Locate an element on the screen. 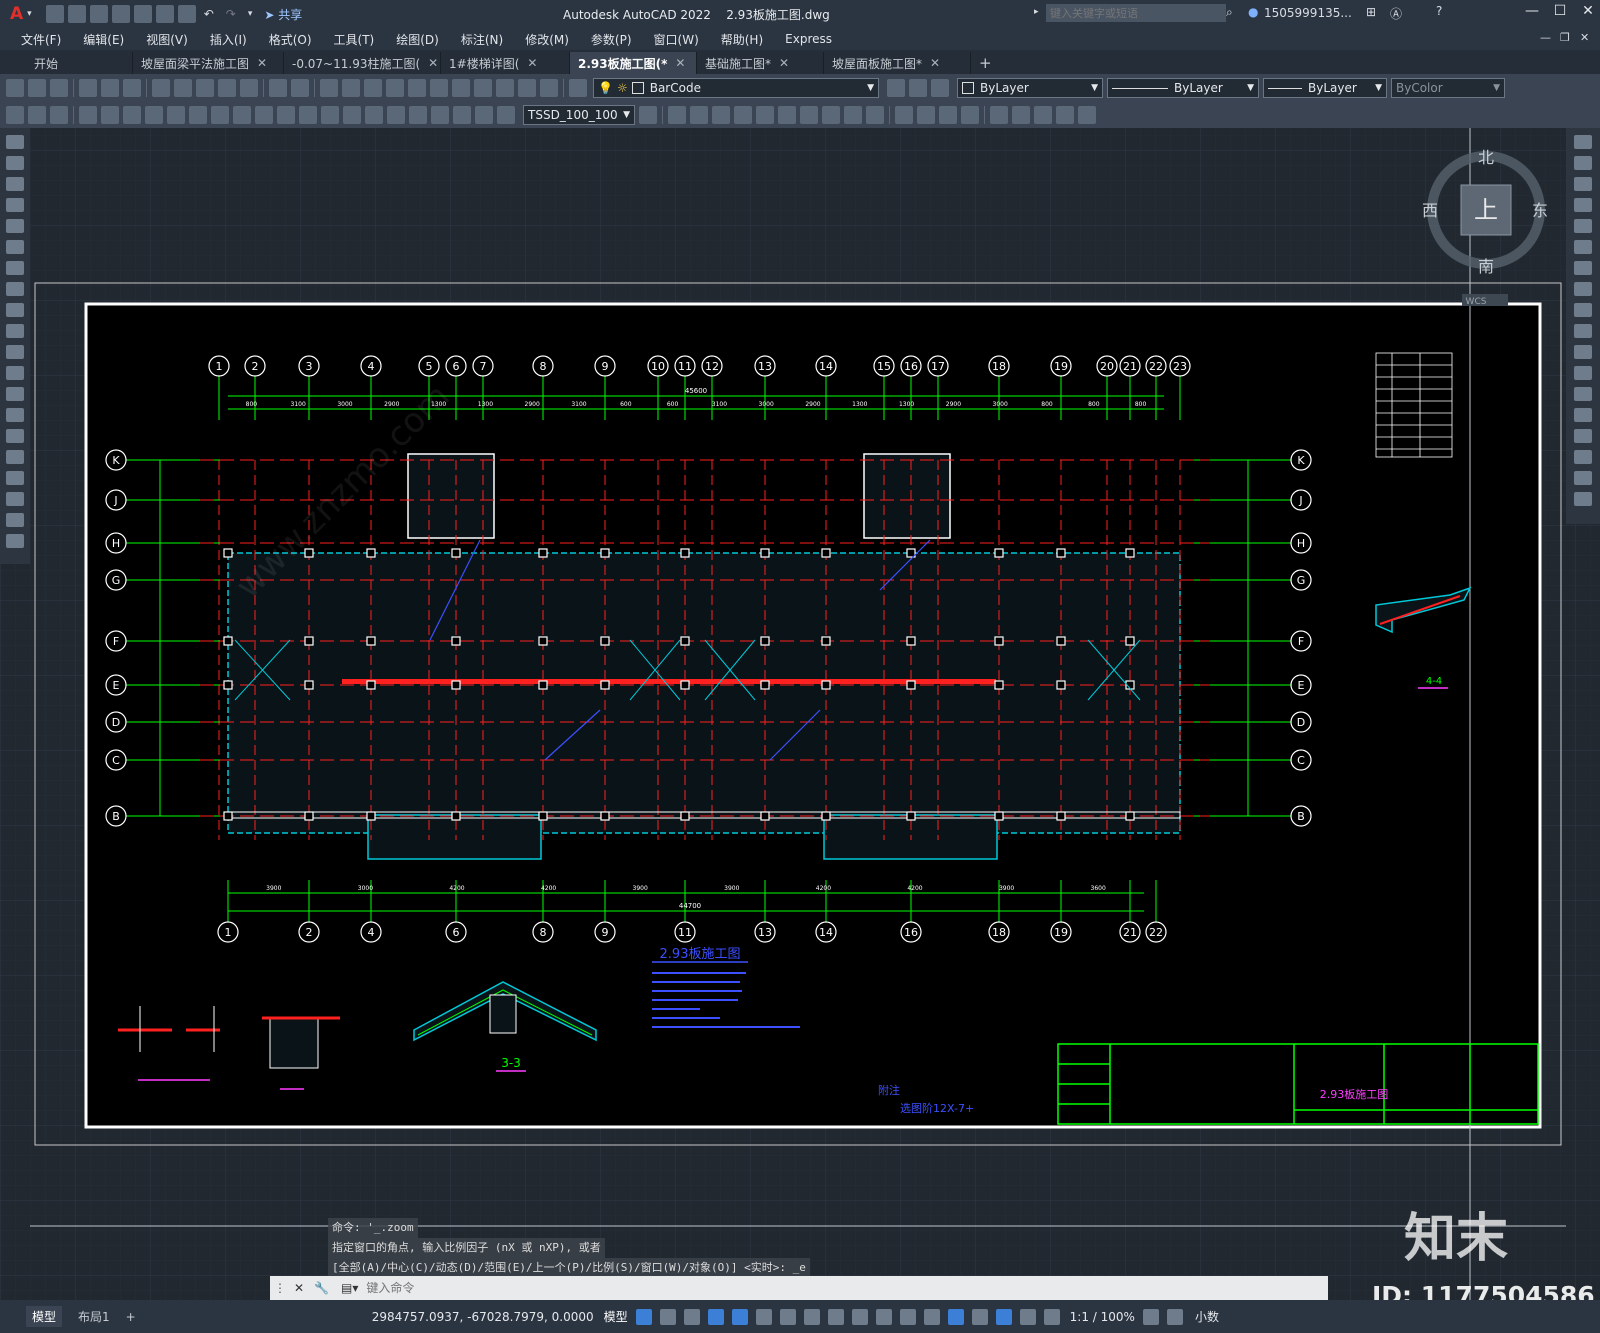 Image resolution: width=1600 pixels, height=1333 pixels. save-as-icon is located at coordinates (120, 14).